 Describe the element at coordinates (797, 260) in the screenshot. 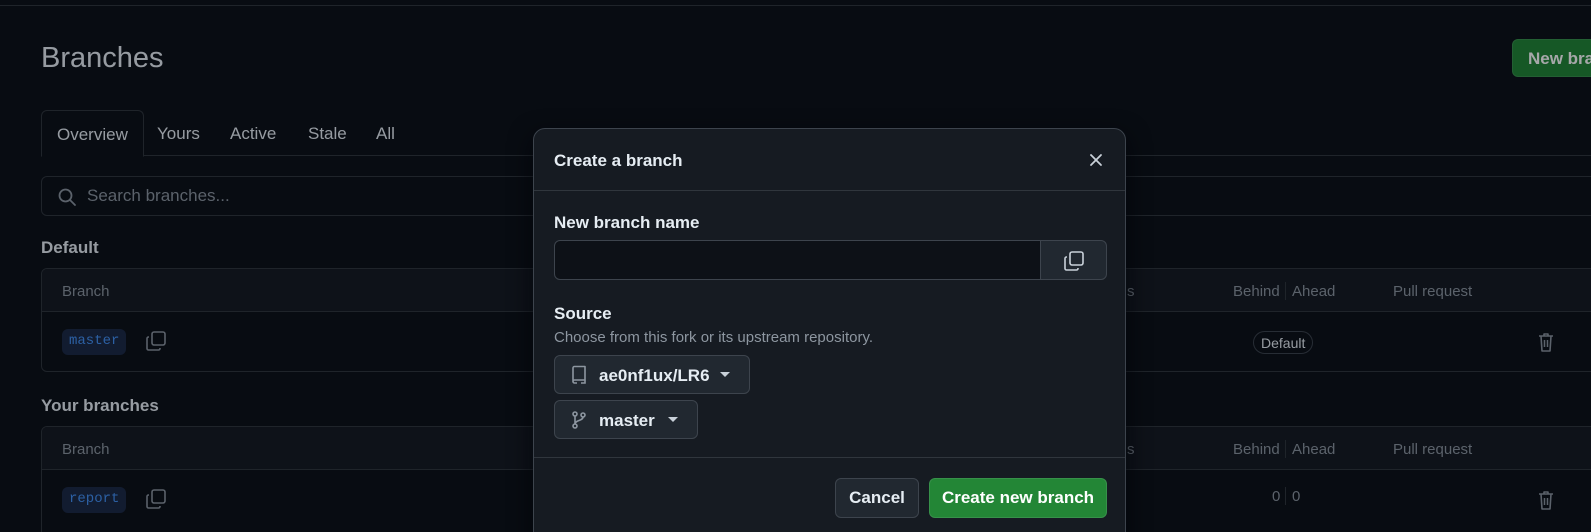

I see `new-branch-name-input` at that location.